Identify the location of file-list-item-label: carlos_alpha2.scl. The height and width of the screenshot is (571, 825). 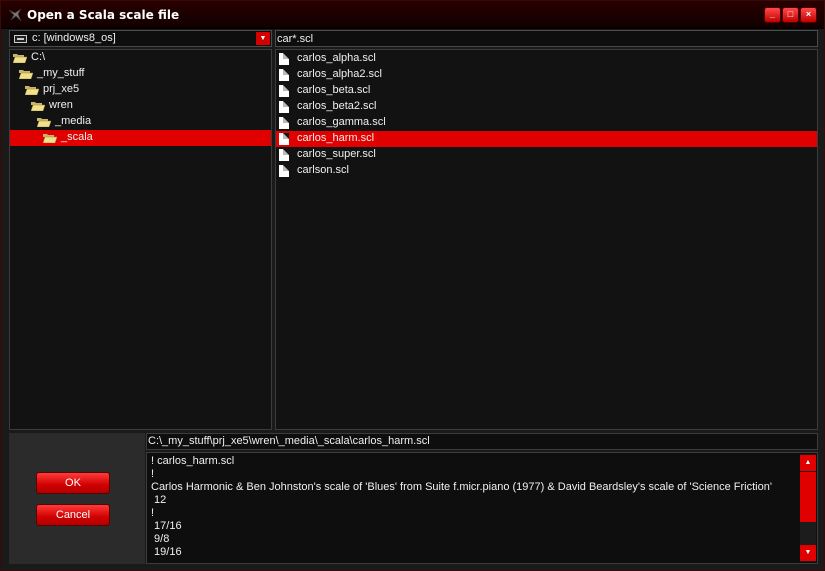
(339, 74).